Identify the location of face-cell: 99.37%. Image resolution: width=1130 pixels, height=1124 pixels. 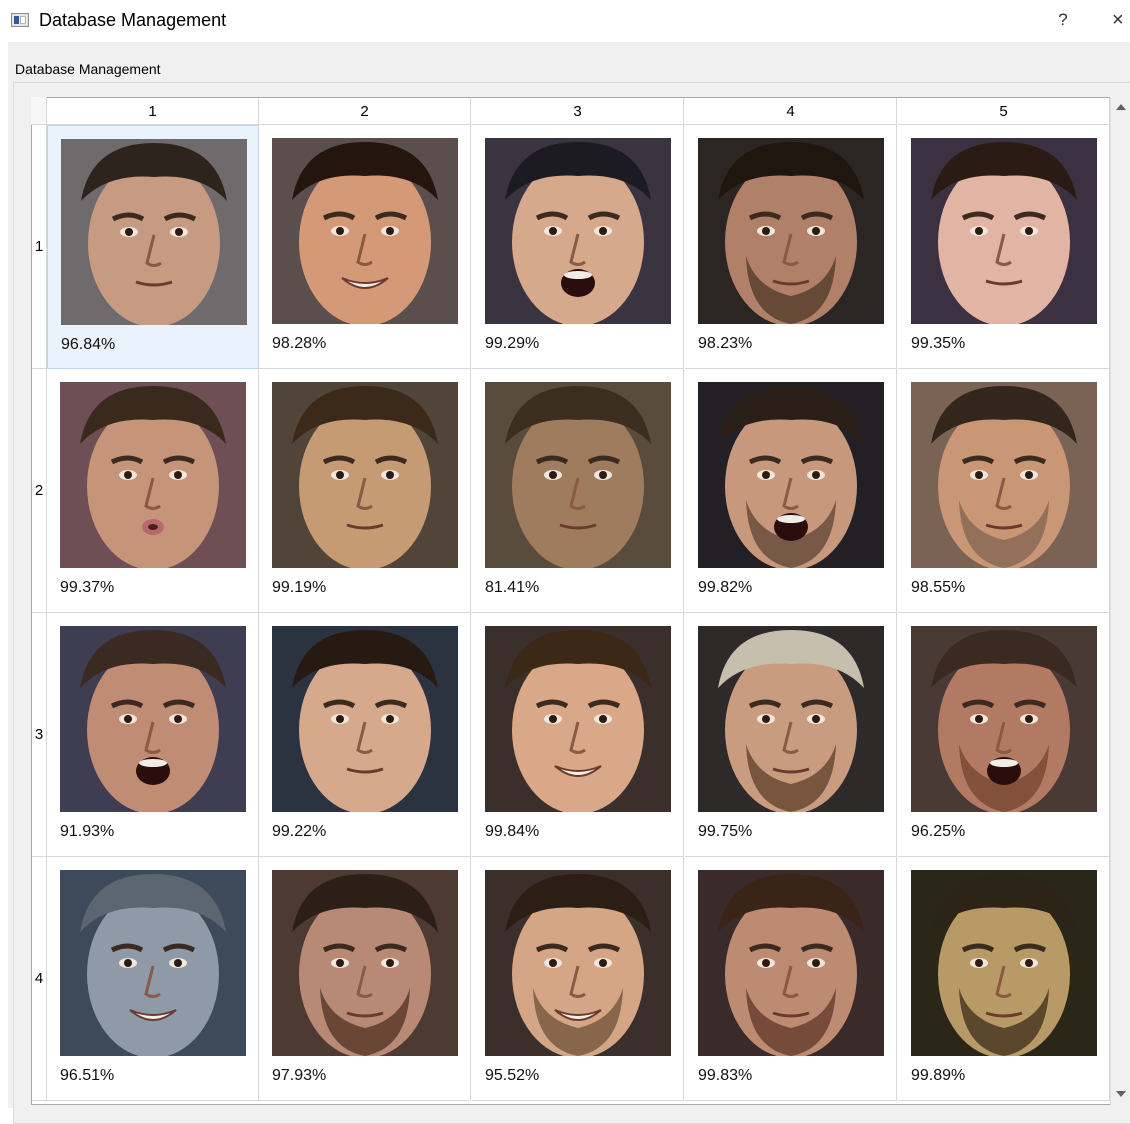
(153, 491).